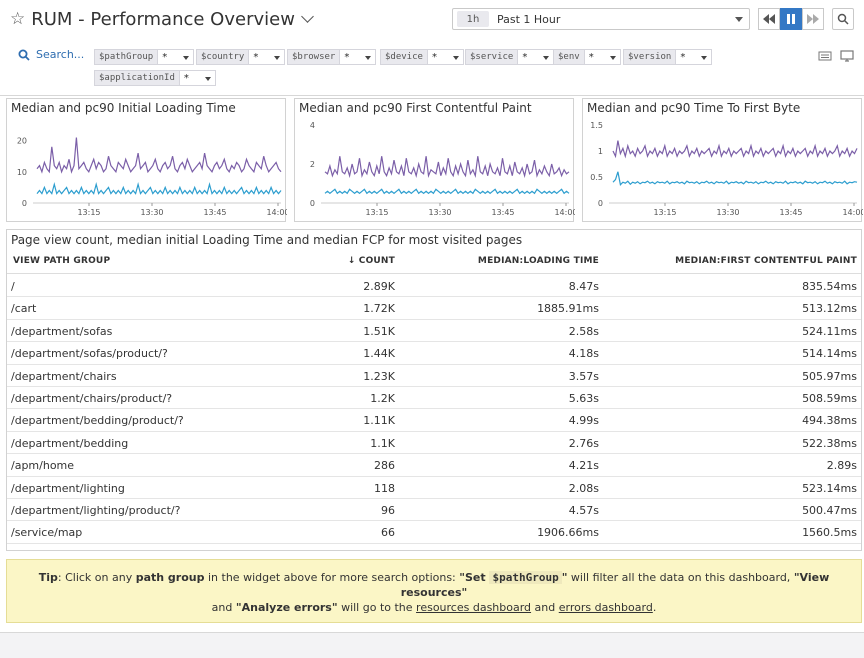 Image resolution: width=864 pixels, height=658 pixels. What do you see at coordinates (583, 331) in the screenshot?
I see `row-loading-time: 2.58s` at bounding box center [583, 331].